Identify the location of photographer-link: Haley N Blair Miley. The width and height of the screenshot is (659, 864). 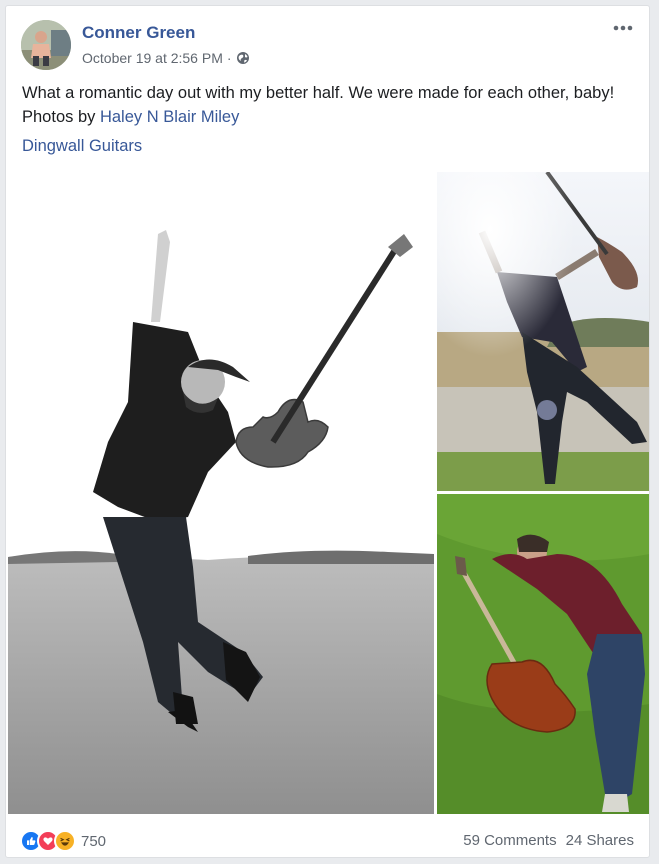
(169, 117).